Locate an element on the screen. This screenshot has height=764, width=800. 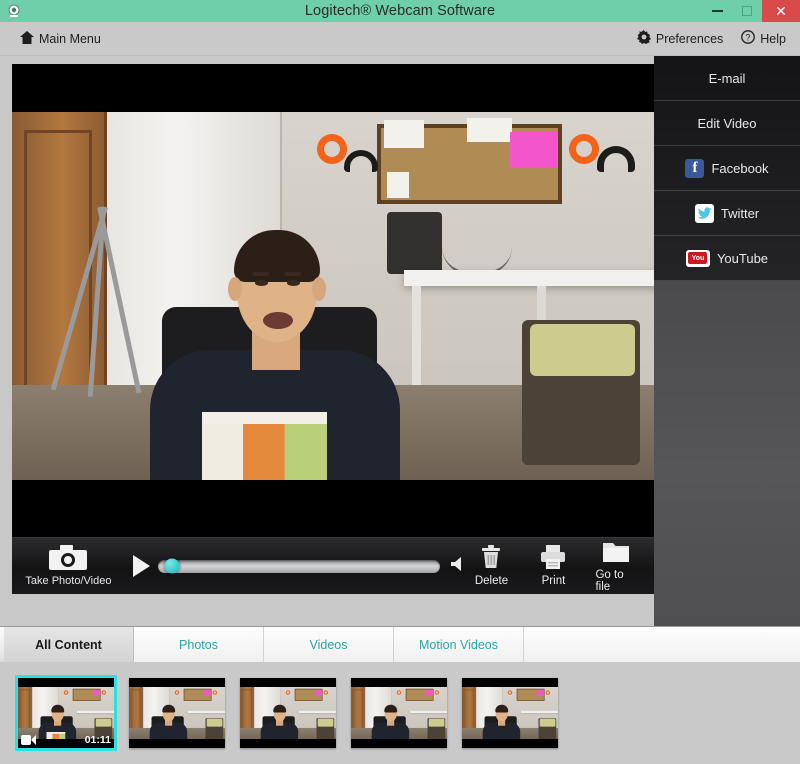
window-controls: ✕ is located at coordinates (751, 11).